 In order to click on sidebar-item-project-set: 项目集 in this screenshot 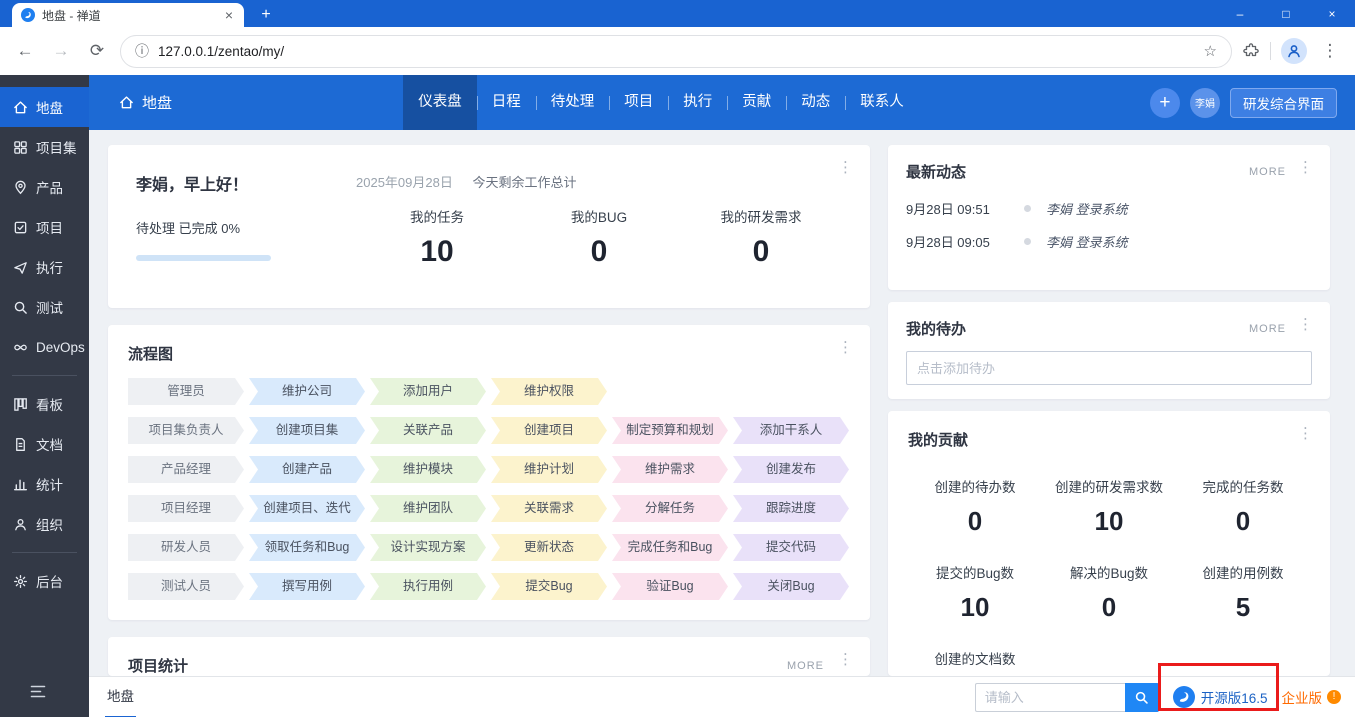, I will do `click(44, 147)`.